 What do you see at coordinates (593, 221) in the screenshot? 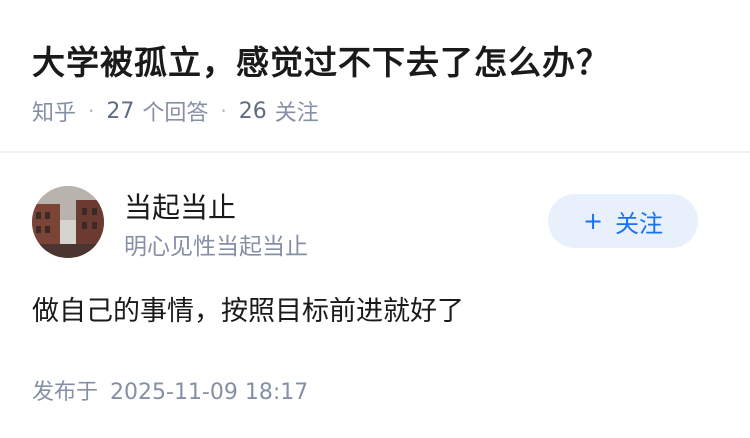
I see `plus-icon: +` at bounding box center [593, 221].